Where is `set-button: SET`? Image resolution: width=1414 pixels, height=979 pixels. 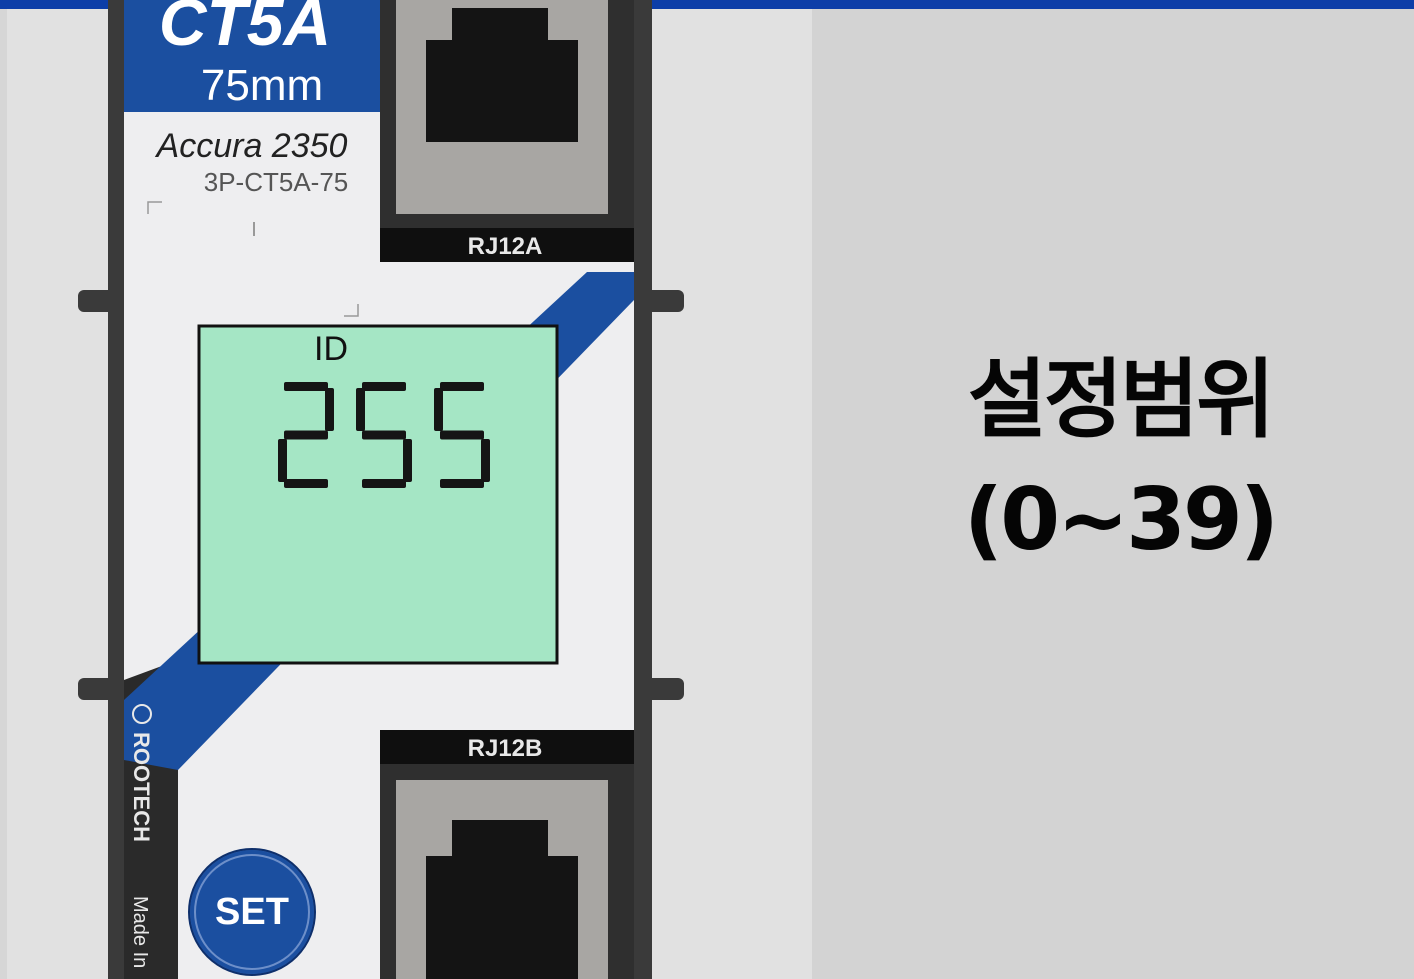 set-button: SET is located at coordinates (252, 912).